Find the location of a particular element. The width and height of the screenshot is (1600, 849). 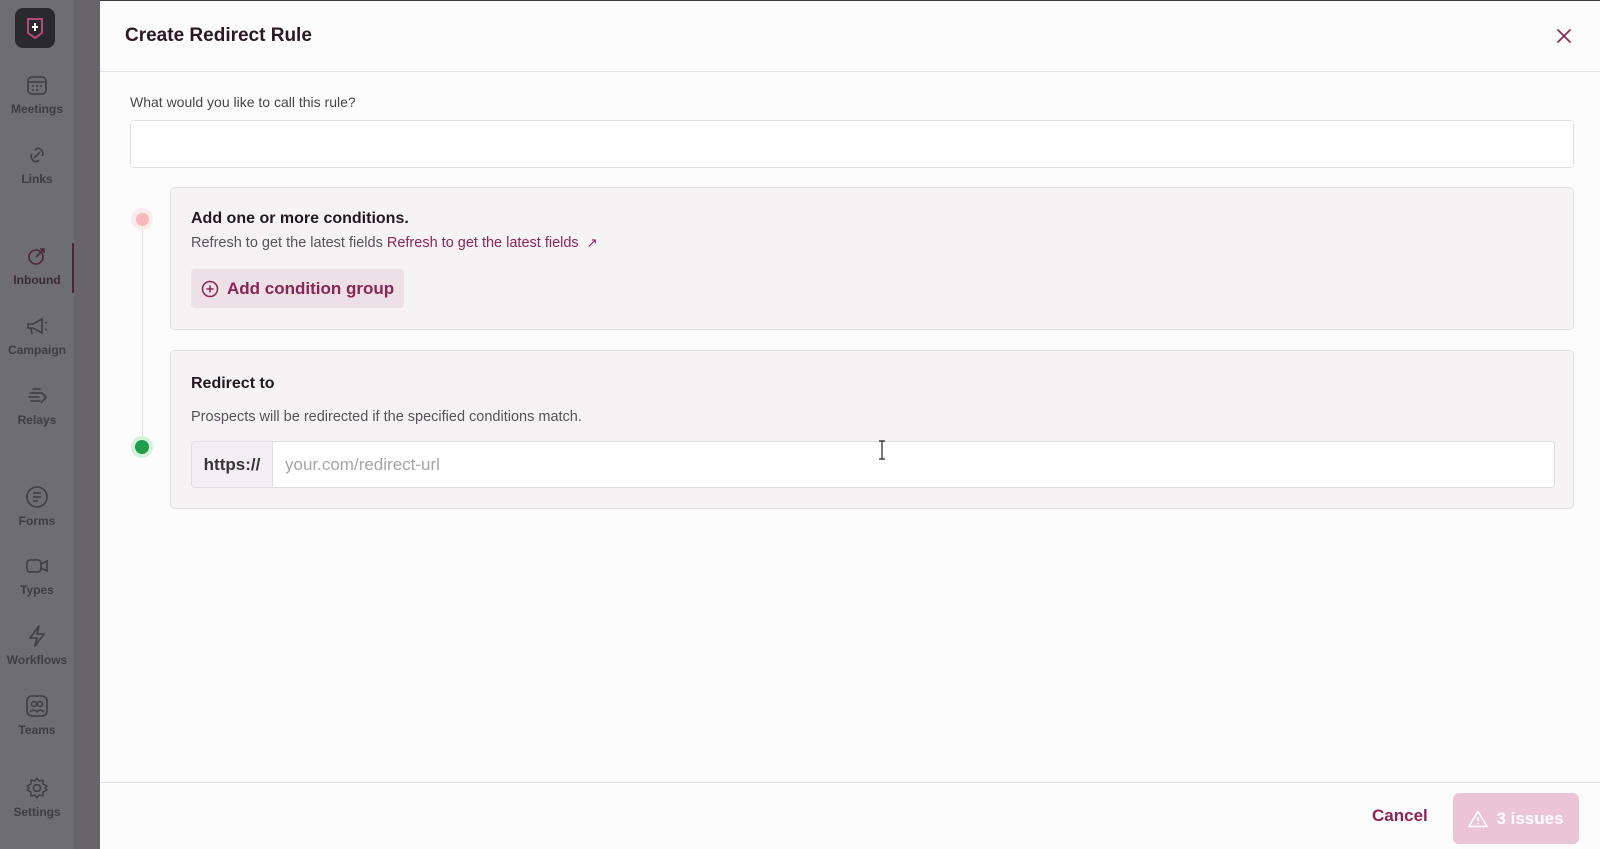

link-icon is located at coordinates (37, 155).